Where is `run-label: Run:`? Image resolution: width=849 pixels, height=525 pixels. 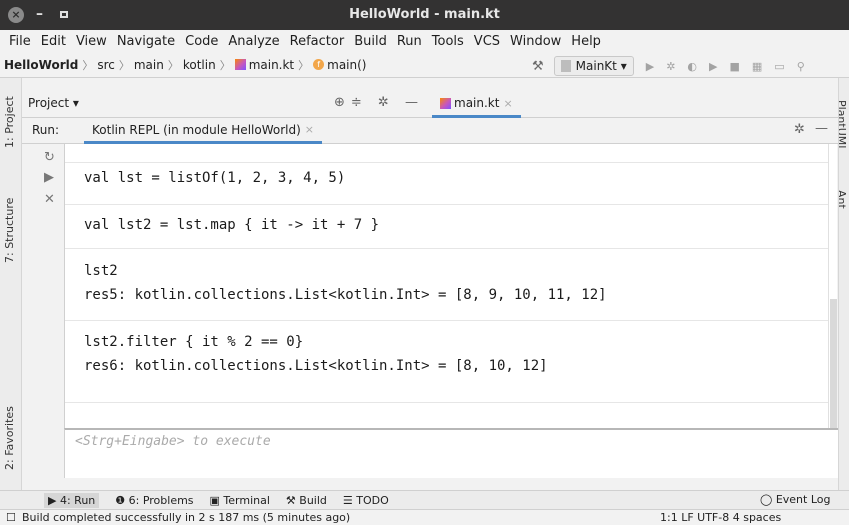
run-label: Run: is located at coordinates (46, 130).